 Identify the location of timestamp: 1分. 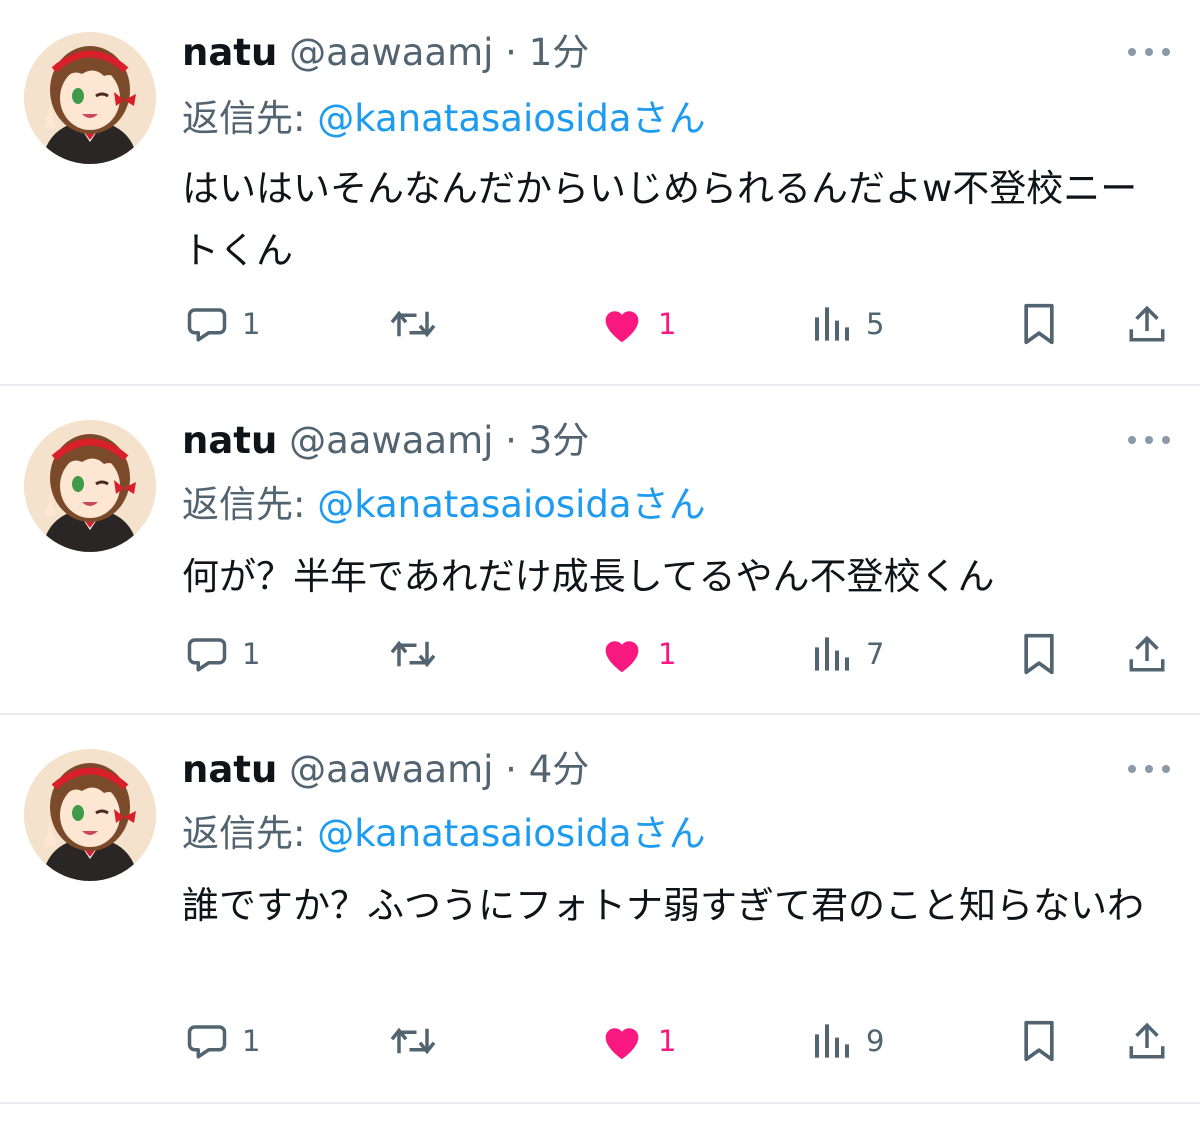
(559, 52).